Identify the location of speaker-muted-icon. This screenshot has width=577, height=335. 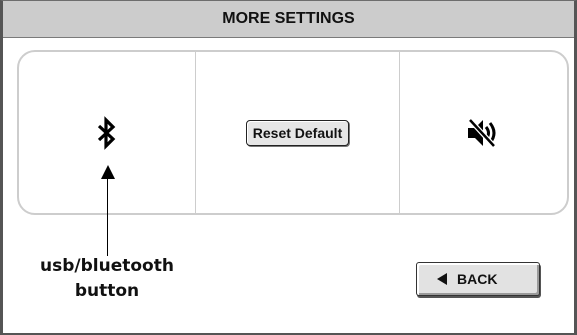
(481, 132).